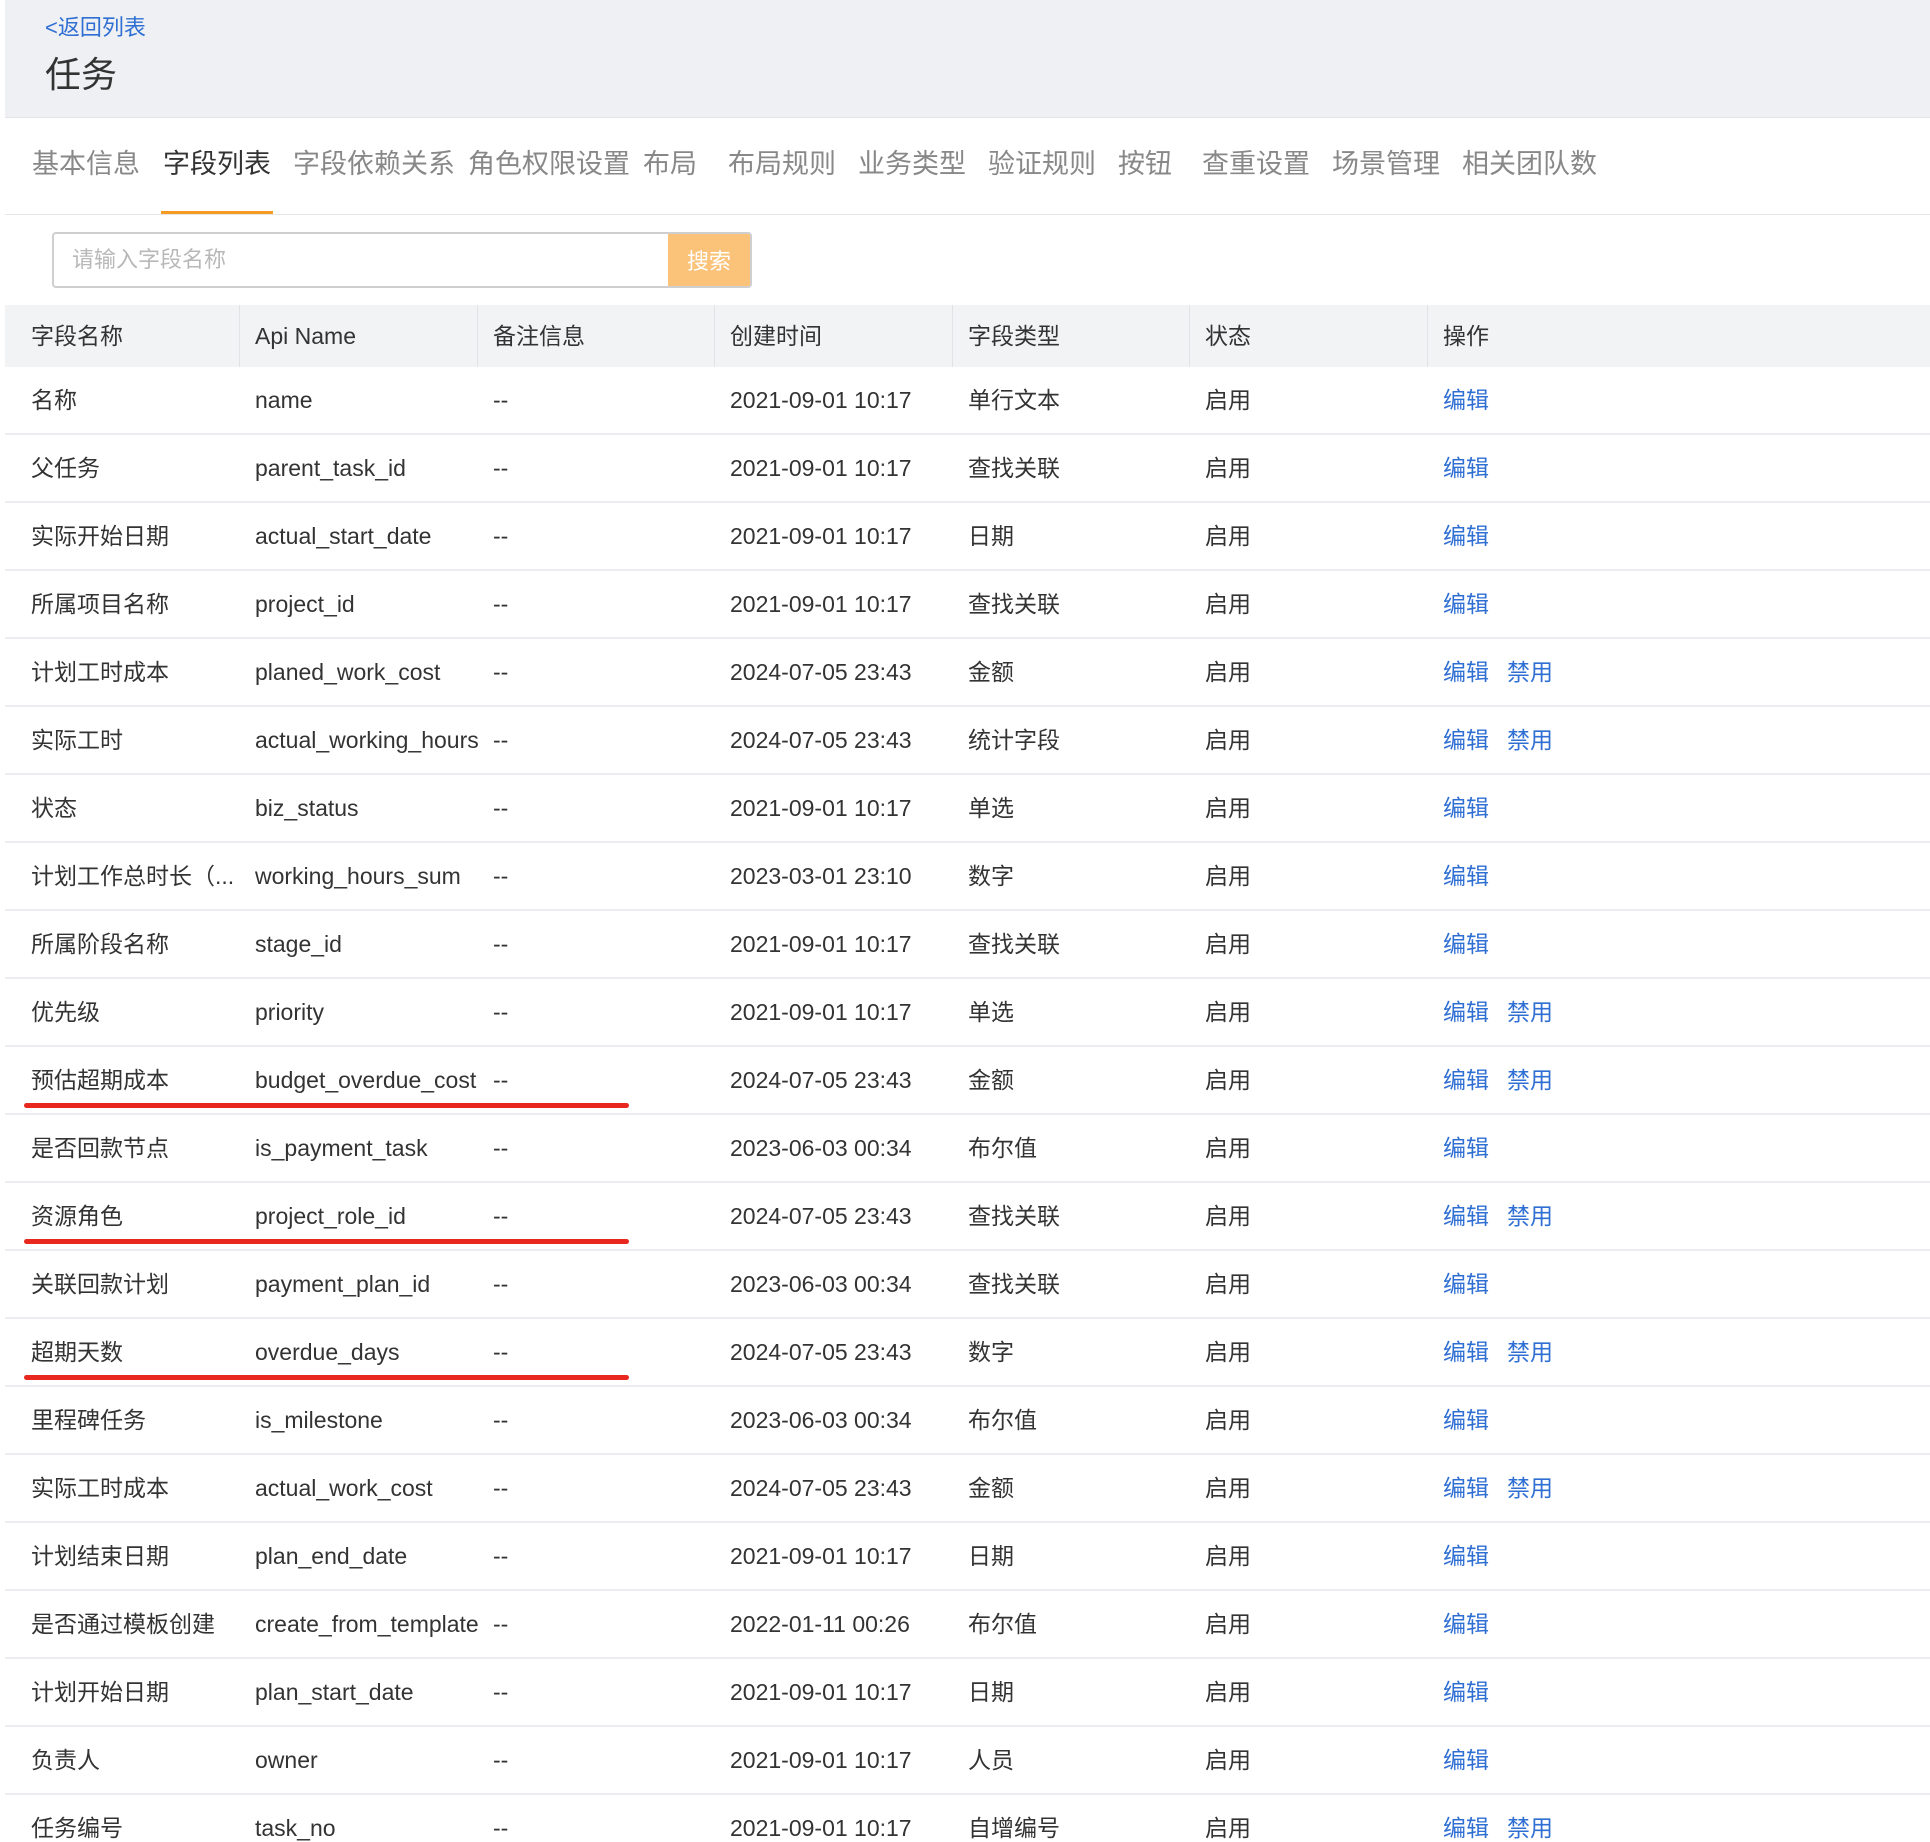 The image size is (1930, 1842). I want to click on tab-2: 字段列表, so click(217, 166).